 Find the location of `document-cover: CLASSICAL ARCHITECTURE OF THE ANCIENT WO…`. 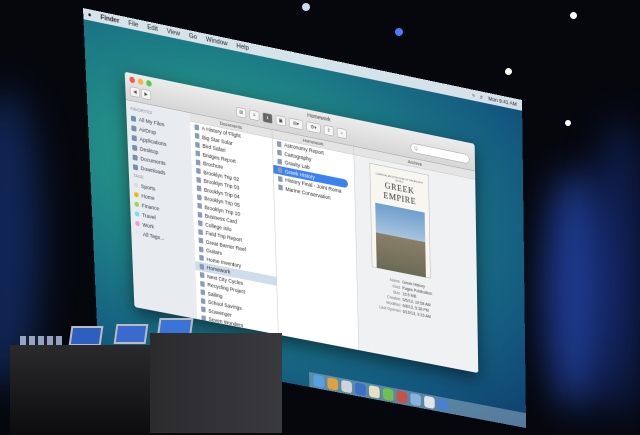

document-cover: CLASSICAL ARCHITECTURE OF THE ANCIENT WO… is located at coordinates (400, 220).